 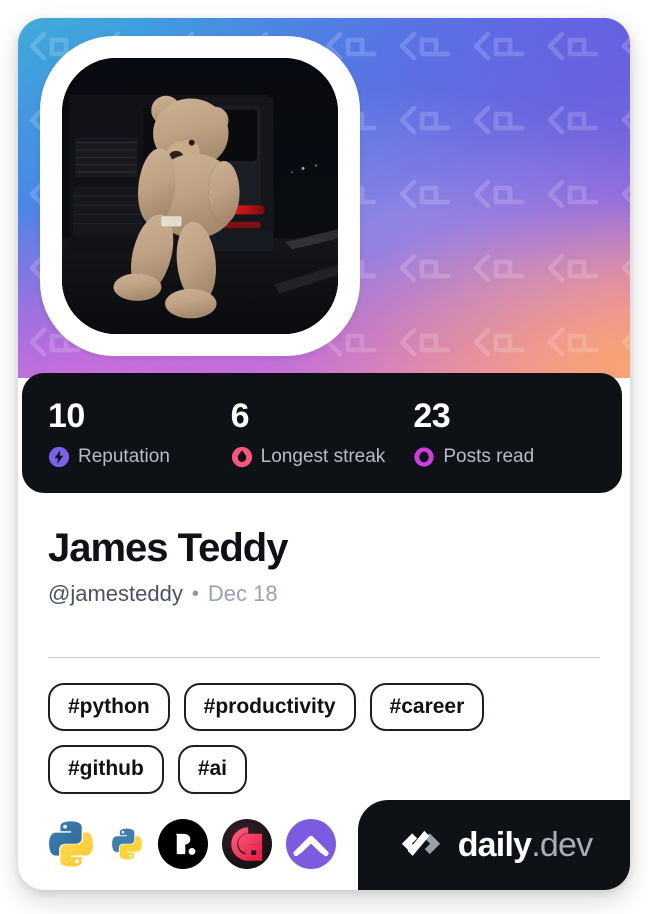 I want to click on brand-name: daily, so click(x=494, y=845).